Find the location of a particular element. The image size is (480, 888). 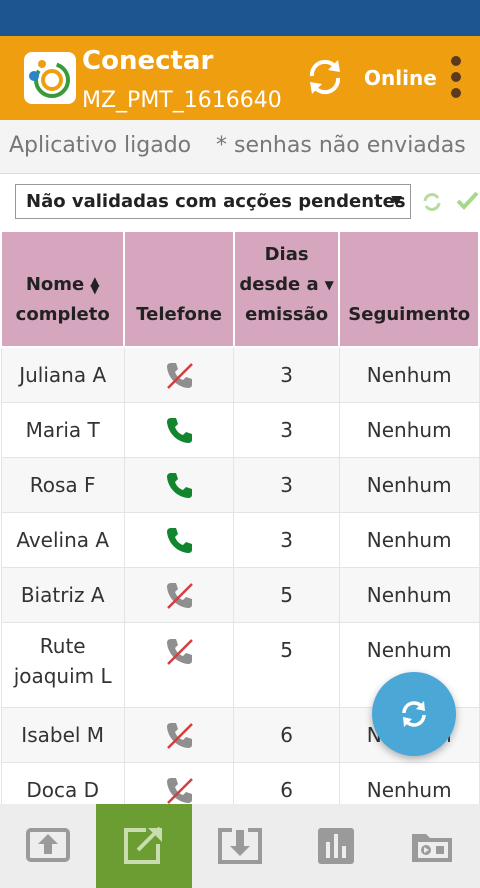

table-row: Avelina A 3 Nenhum is located at coordinates (240, 539).